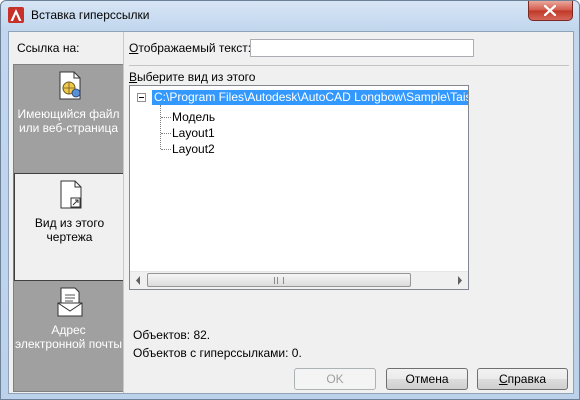  Describe the element at coordinates (69, 223) in the screenshot. I see `sidebar-item-drawing-view-label-1: Вид из этого` at that location.